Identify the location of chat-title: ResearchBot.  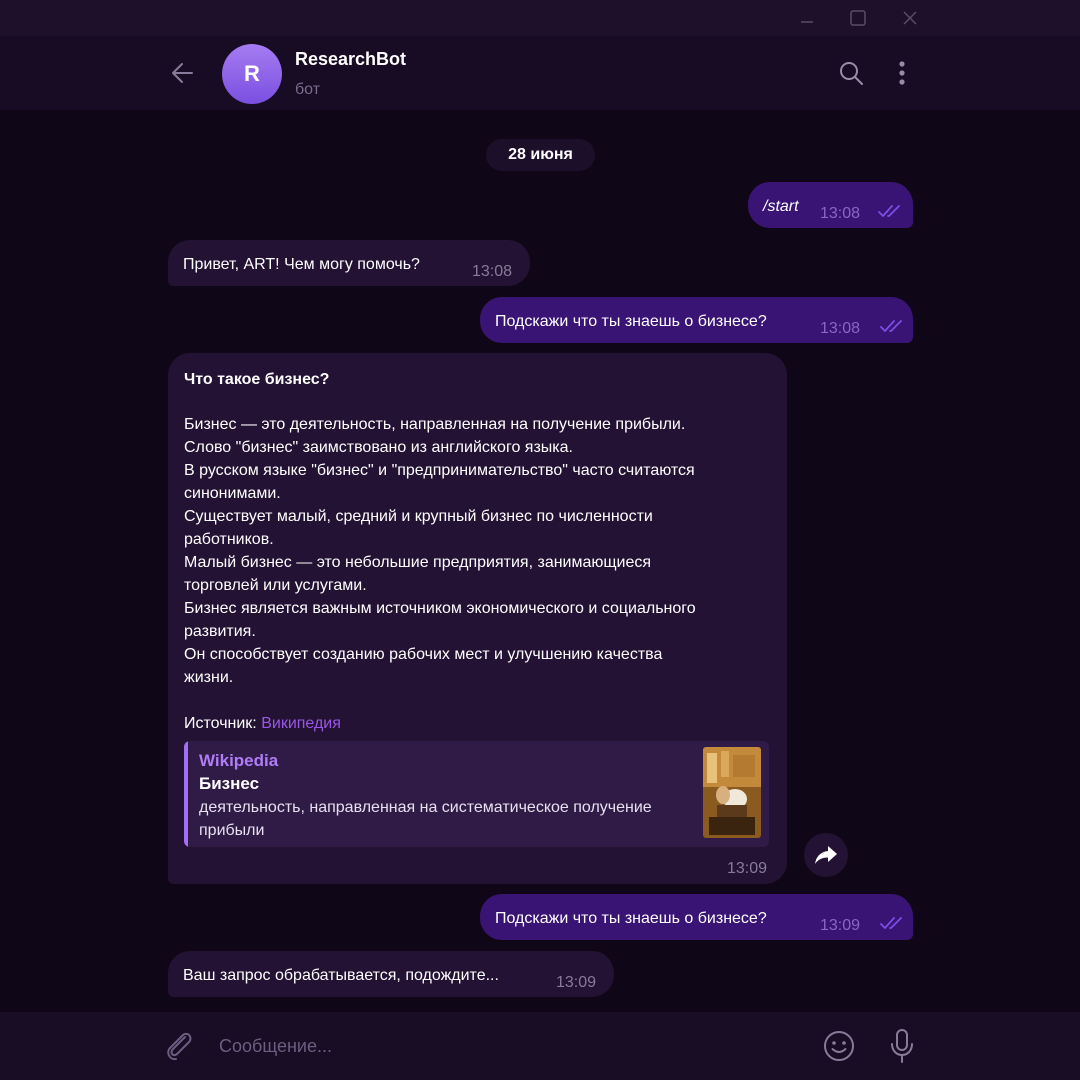
(350, 59).